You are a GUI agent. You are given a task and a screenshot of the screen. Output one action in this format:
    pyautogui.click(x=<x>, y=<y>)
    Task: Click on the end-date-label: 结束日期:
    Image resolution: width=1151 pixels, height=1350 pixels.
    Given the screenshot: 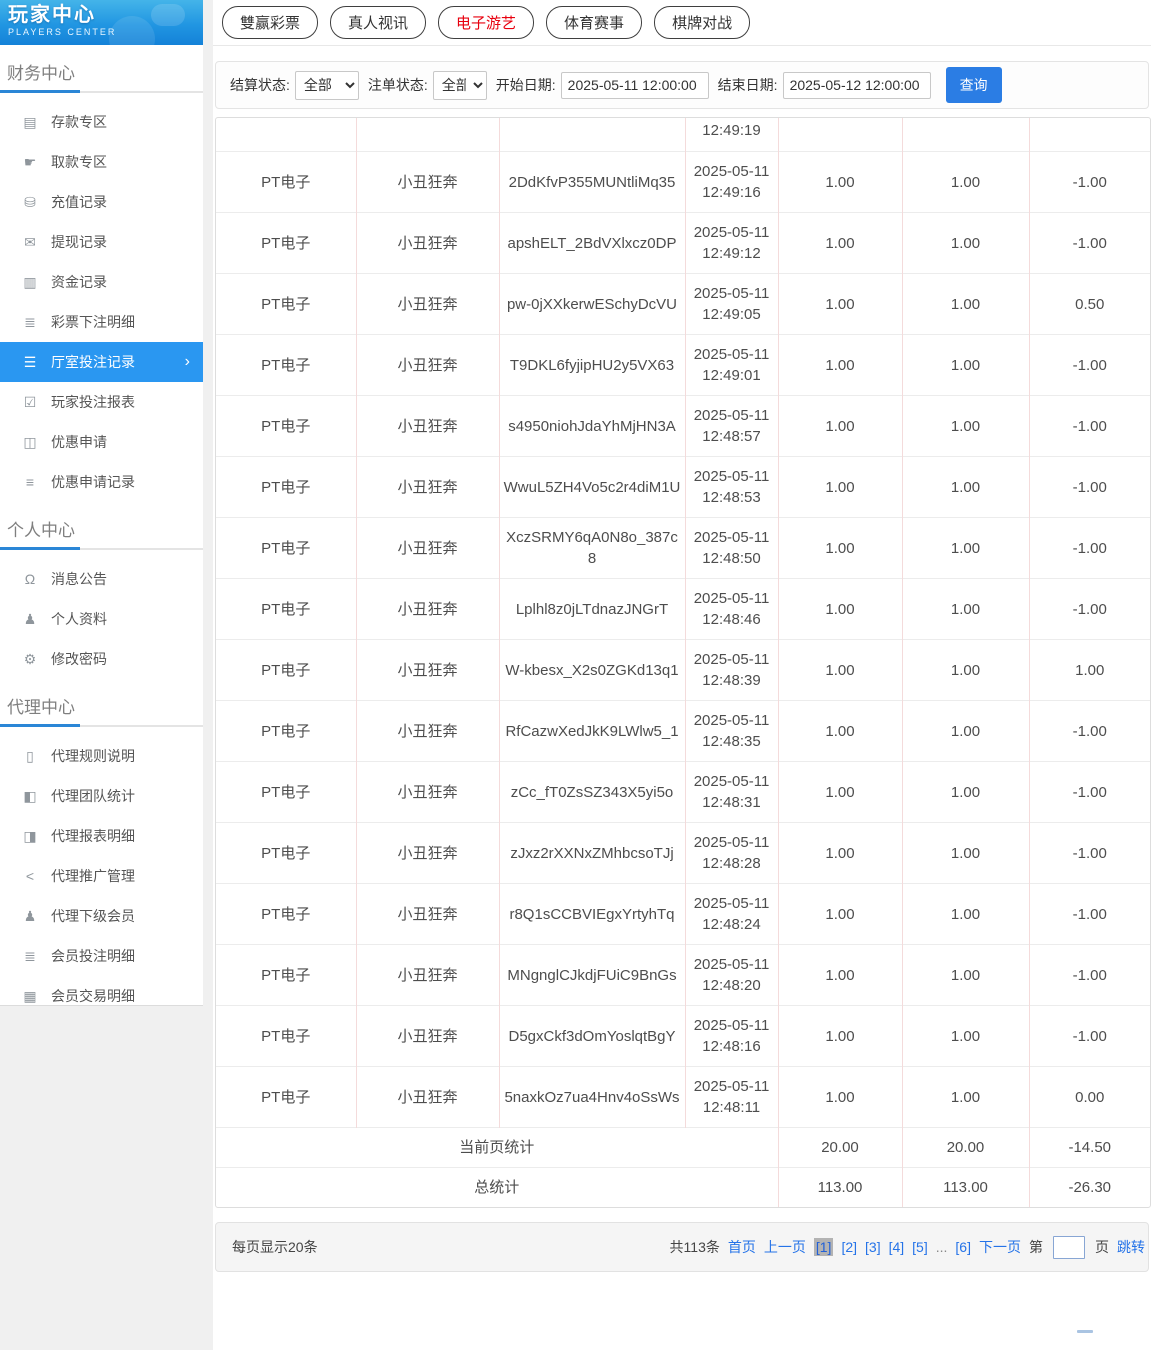 What is the action you would take?
    pyautogui.click(x=747, y=85)
    